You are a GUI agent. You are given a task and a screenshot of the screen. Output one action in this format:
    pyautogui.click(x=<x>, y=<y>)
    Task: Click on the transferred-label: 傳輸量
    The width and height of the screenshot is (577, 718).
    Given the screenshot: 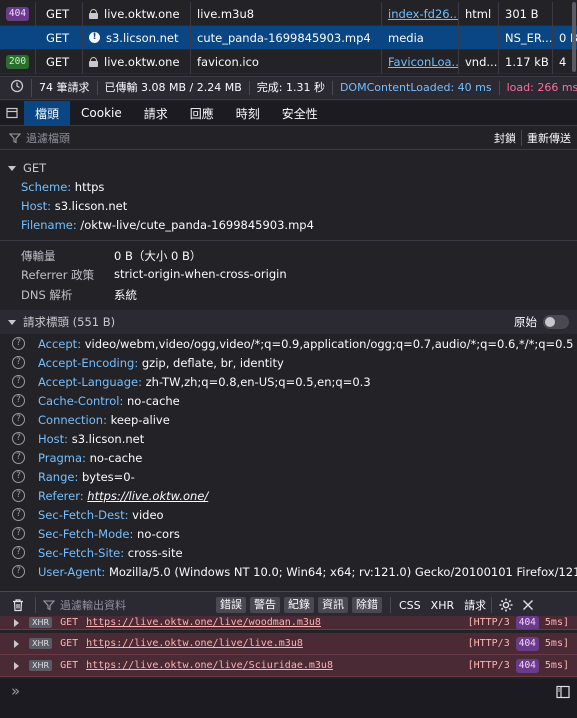 What is the action you would take?
    pyautogui.click(x=38, y=256)
    